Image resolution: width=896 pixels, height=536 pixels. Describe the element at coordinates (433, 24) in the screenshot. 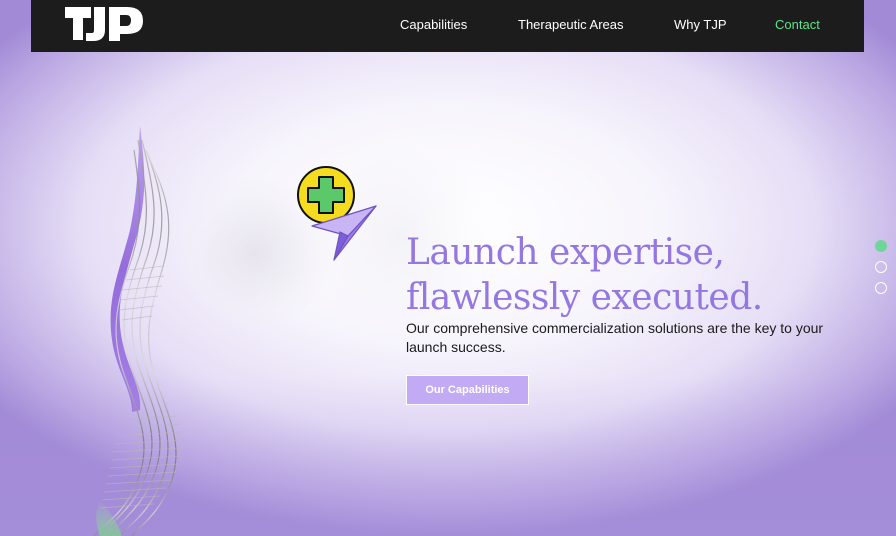

I see `nav-link-capabilities: Capabilities` at that location.